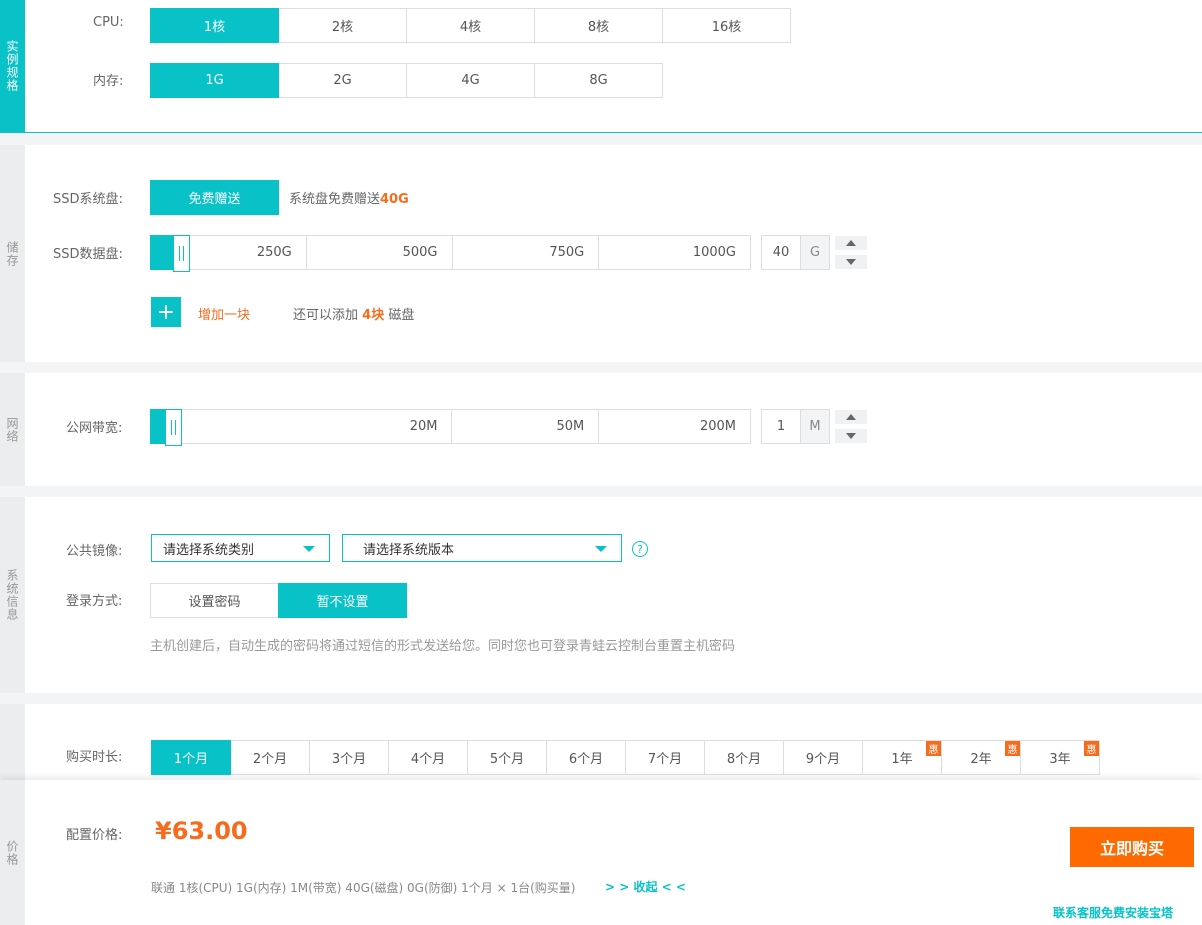 The image size is (1202, 925). I want to click on image-label: 公共镜像:, so click(94, 551).